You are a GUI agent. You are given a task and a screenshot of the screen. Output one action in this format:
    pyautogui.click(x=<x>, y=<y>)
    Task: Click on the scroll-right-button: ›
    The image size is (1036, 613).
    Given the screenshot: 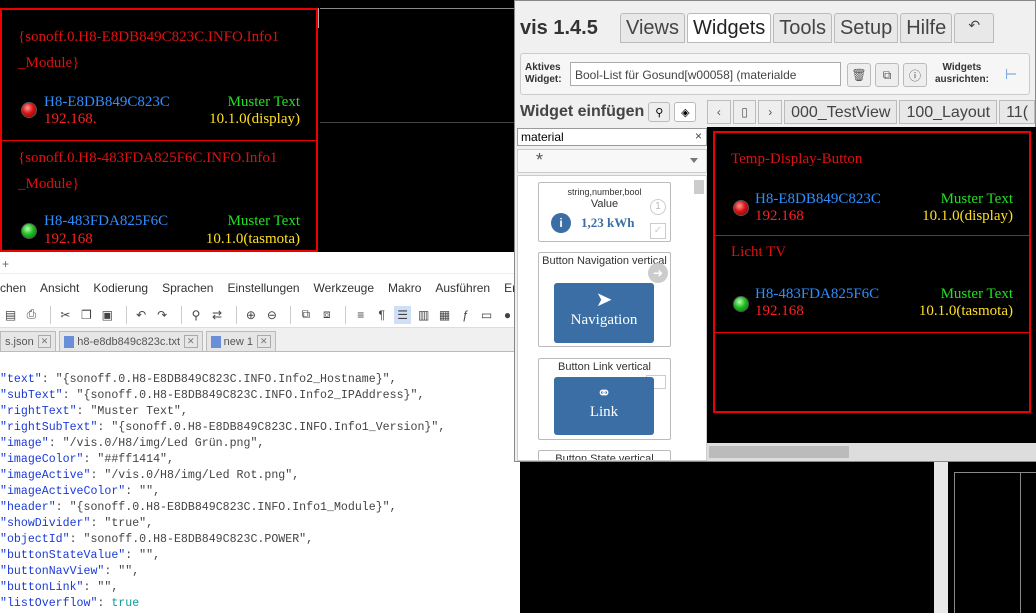 What is the action you would take?
    pyautogui.click(x=770, y=112)
    